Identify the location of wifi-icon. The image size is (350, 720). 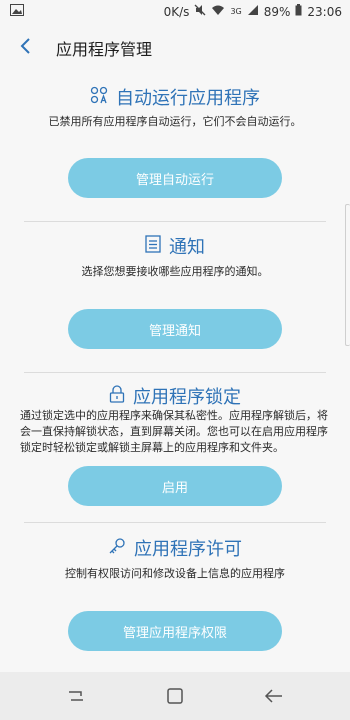
(218, 11).